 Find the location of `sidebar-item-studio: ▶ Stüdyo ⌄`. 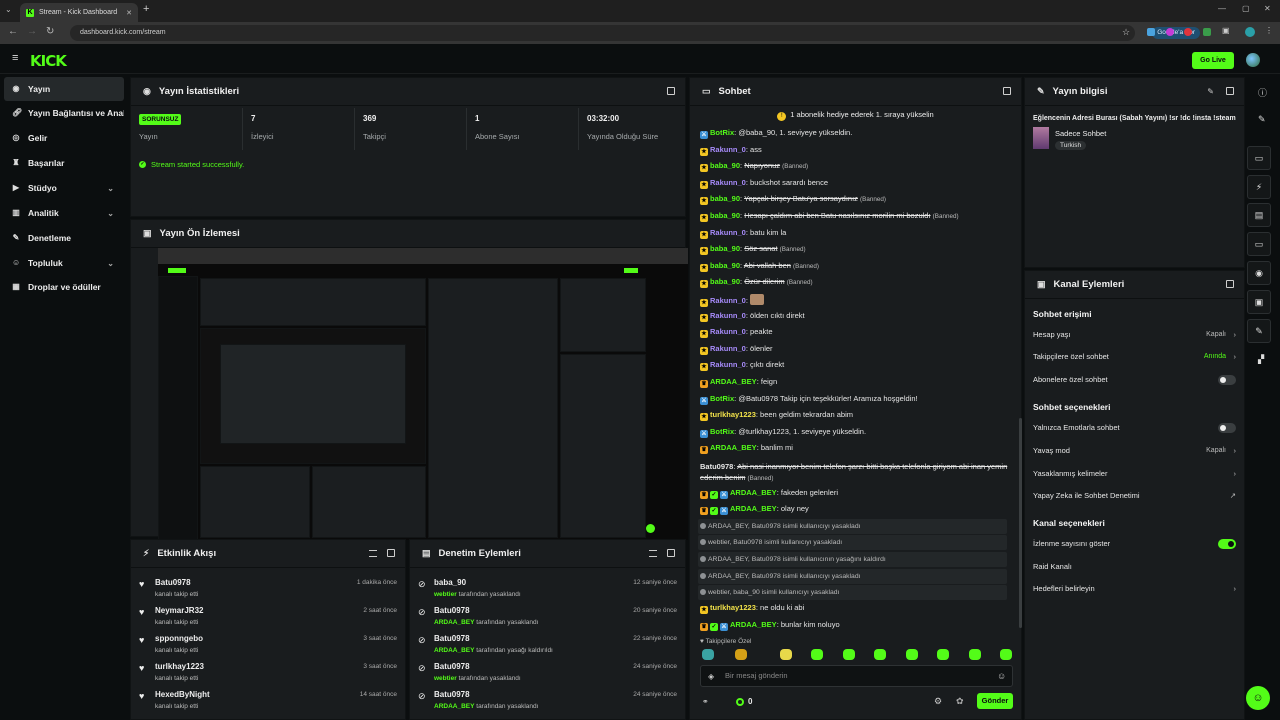

sidebar-item-studio: ▶ Stüdyo ⌄ is located at coordinates (64, 188).